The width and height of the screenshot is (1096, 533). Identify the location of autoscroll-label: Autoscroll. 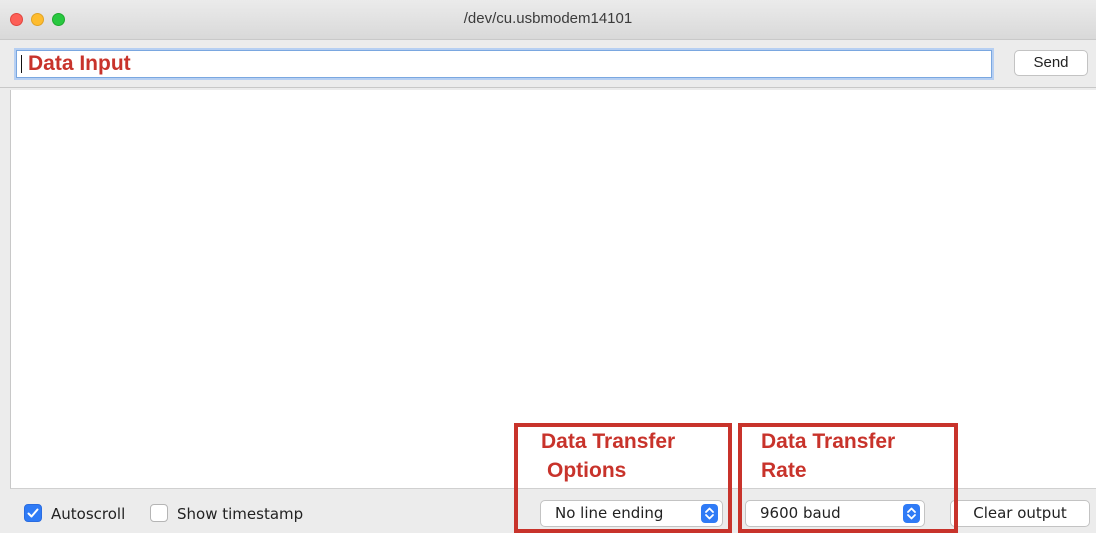
(88, 514).